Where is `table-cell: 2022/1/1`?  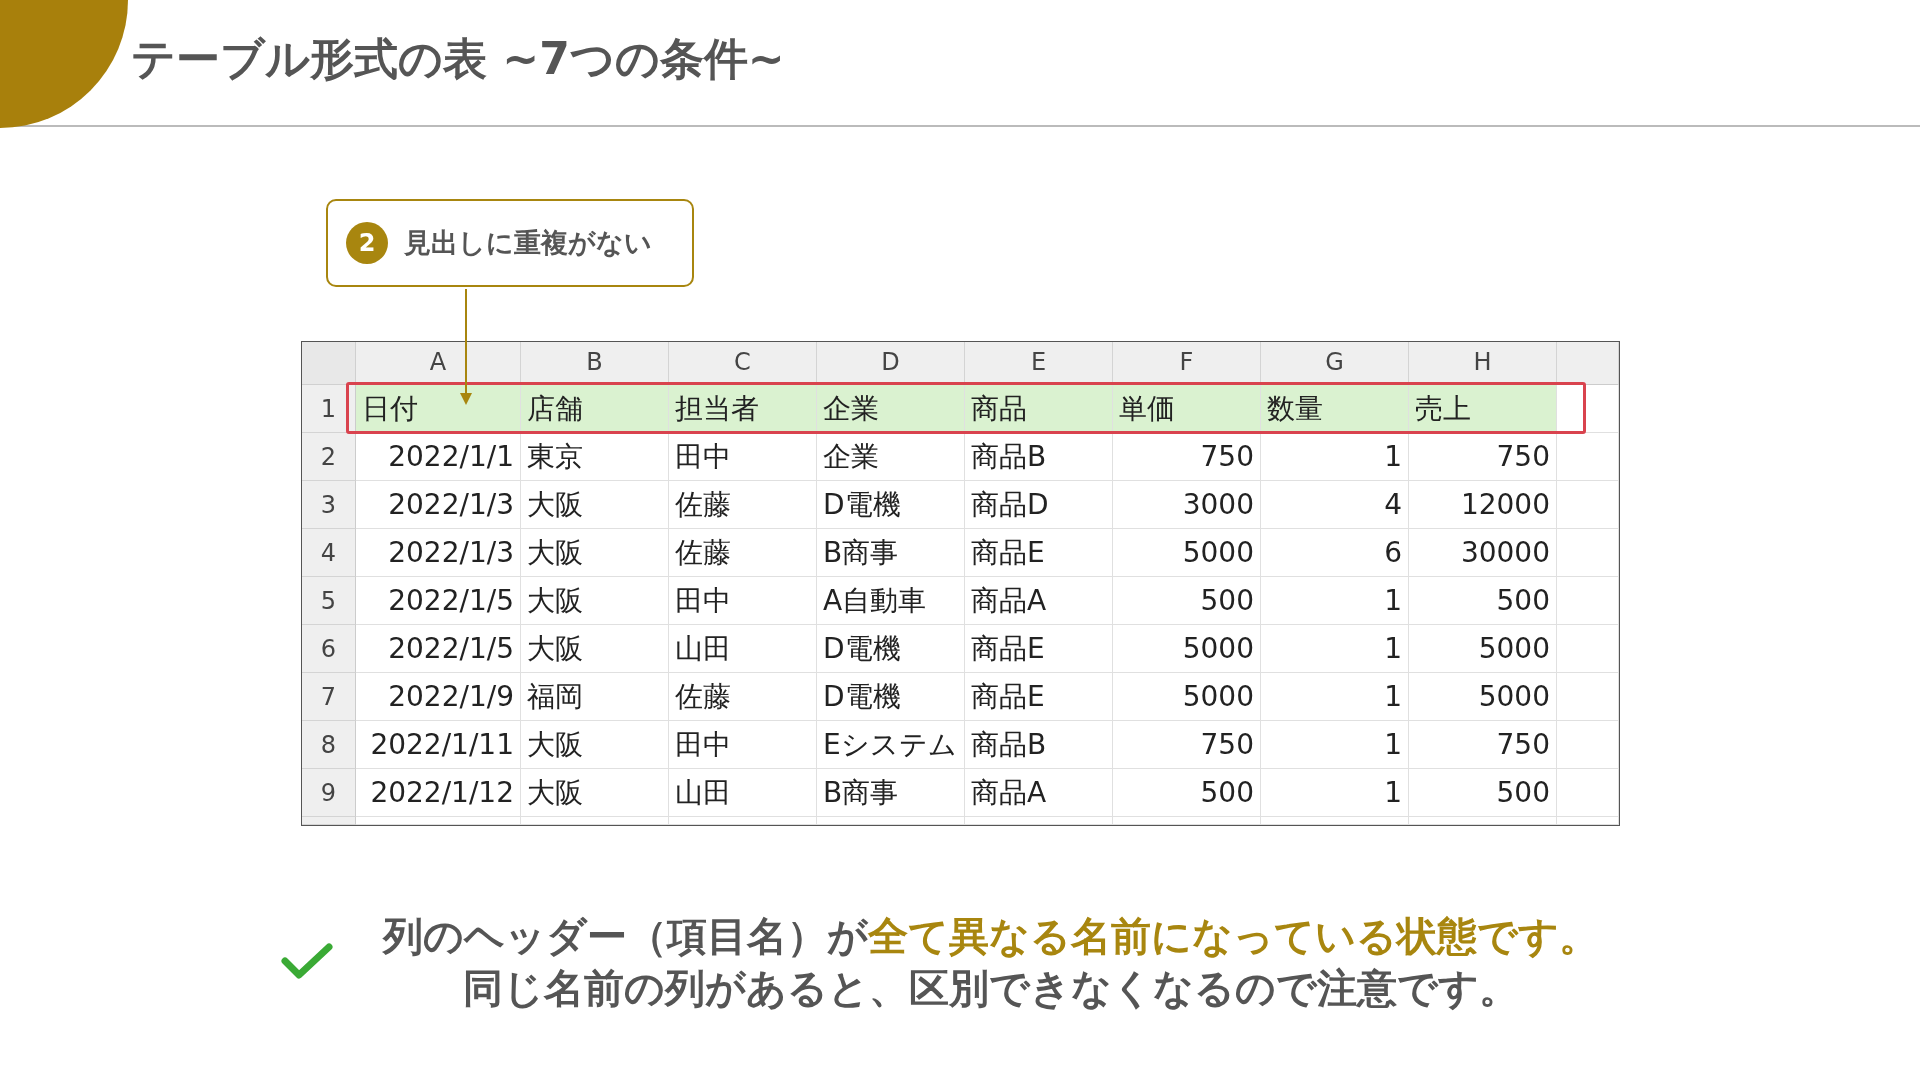 table-cell: 2022/1/1 is located at coordinates (438, 457).